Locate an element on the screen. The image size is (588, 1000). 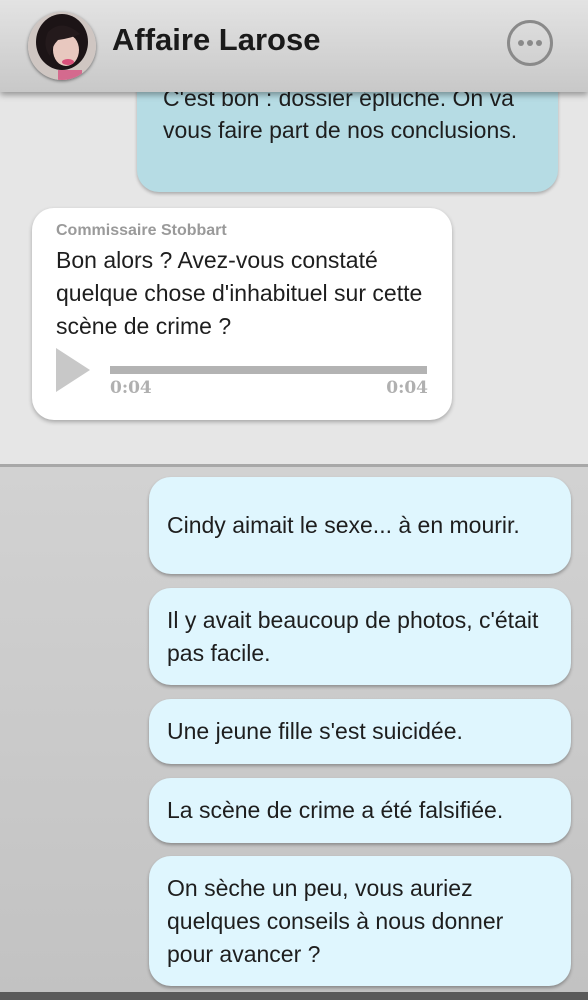
section-divider is located at coordinates (294, 465).